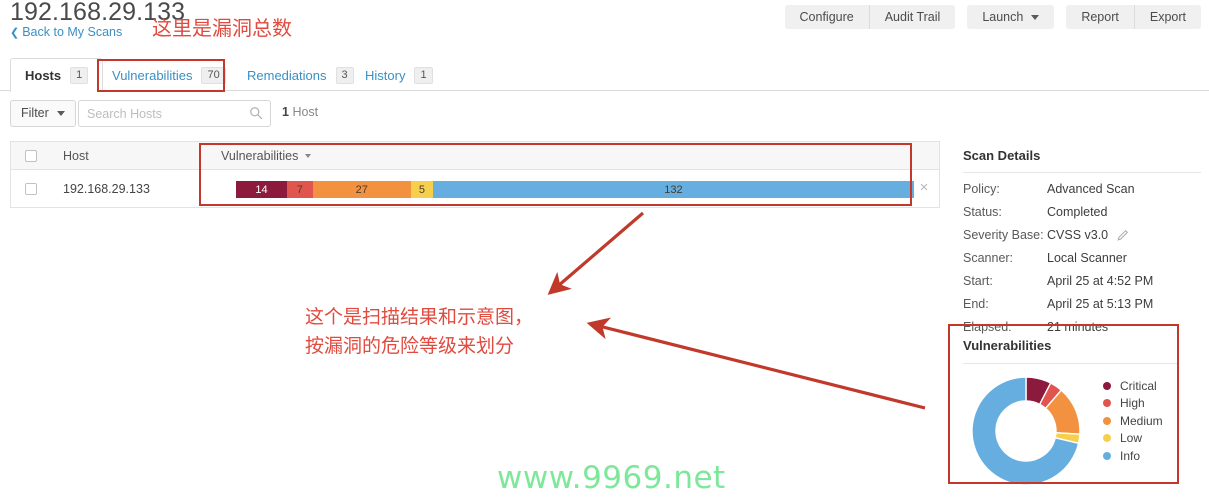 This screenshot has height=500, width=1209. What do you see at coordinates (300, 189) in the screenshot?
I see `severity-segment-high: 7` at bounding box center [300, 189].